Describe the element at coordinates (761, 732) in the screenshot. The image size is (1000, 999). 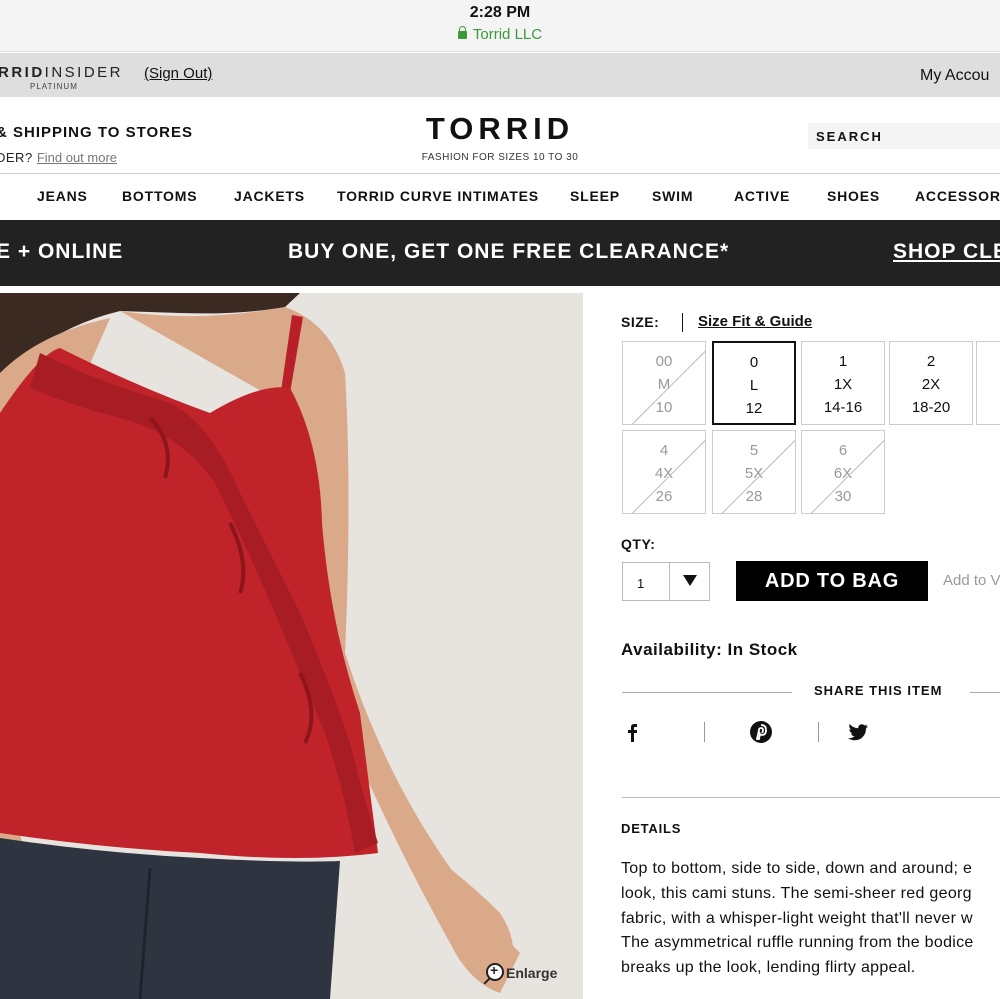
I see `pinterest-icon` at that location.